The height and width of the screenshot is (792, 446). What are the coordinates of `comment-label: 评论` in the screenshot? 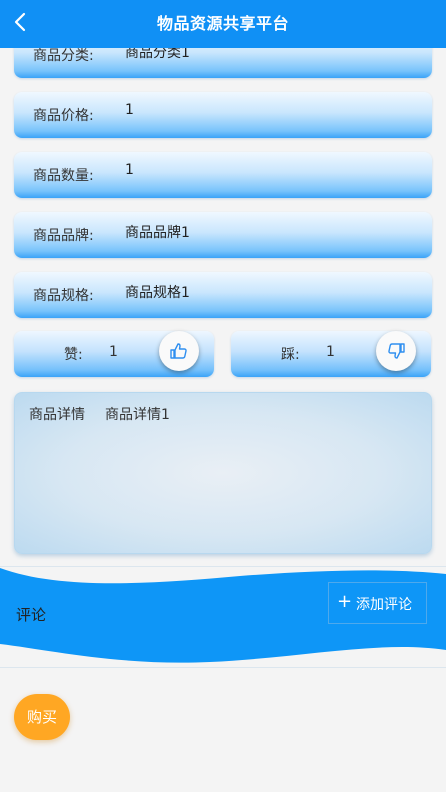 It's located at (31, 615).